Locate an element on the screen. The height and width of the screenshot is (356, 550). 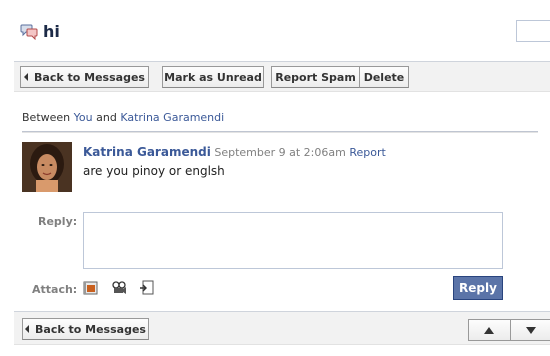
thread-title-row: hi is located at coordinates (40, 31).